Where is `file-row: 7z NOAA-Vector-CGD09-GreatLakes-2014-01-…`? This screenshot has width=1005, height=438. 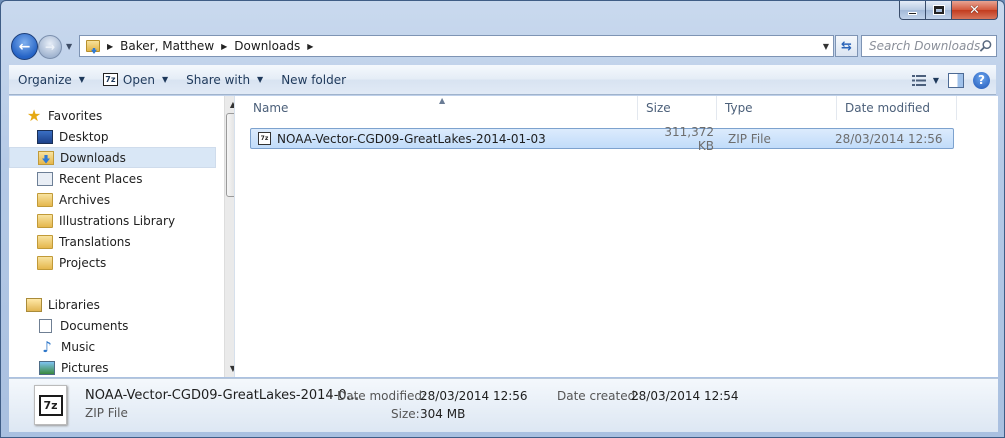 file-row: 7z NOAA-Vector-CGD09-GreatLakes-2014-01-… is located at coordinates (602, 139).